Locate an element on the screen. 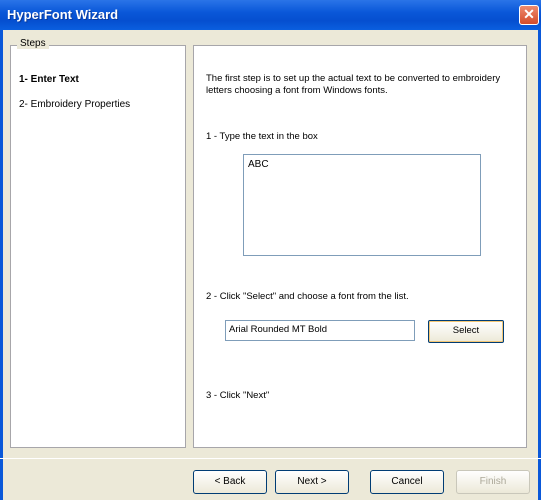 The width and height of the screenshot is (541, 500). window-title: HyperFont Wizard is located at coordinates (63, 14).